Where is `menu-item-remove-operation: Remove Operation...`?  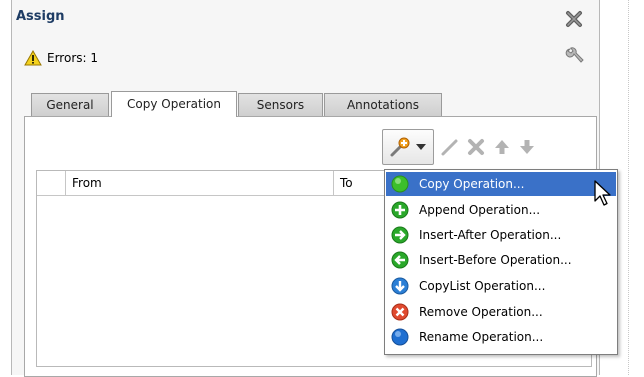
menu-item-remove-operation: Remove Operation... is located at coordinates (501, 312).